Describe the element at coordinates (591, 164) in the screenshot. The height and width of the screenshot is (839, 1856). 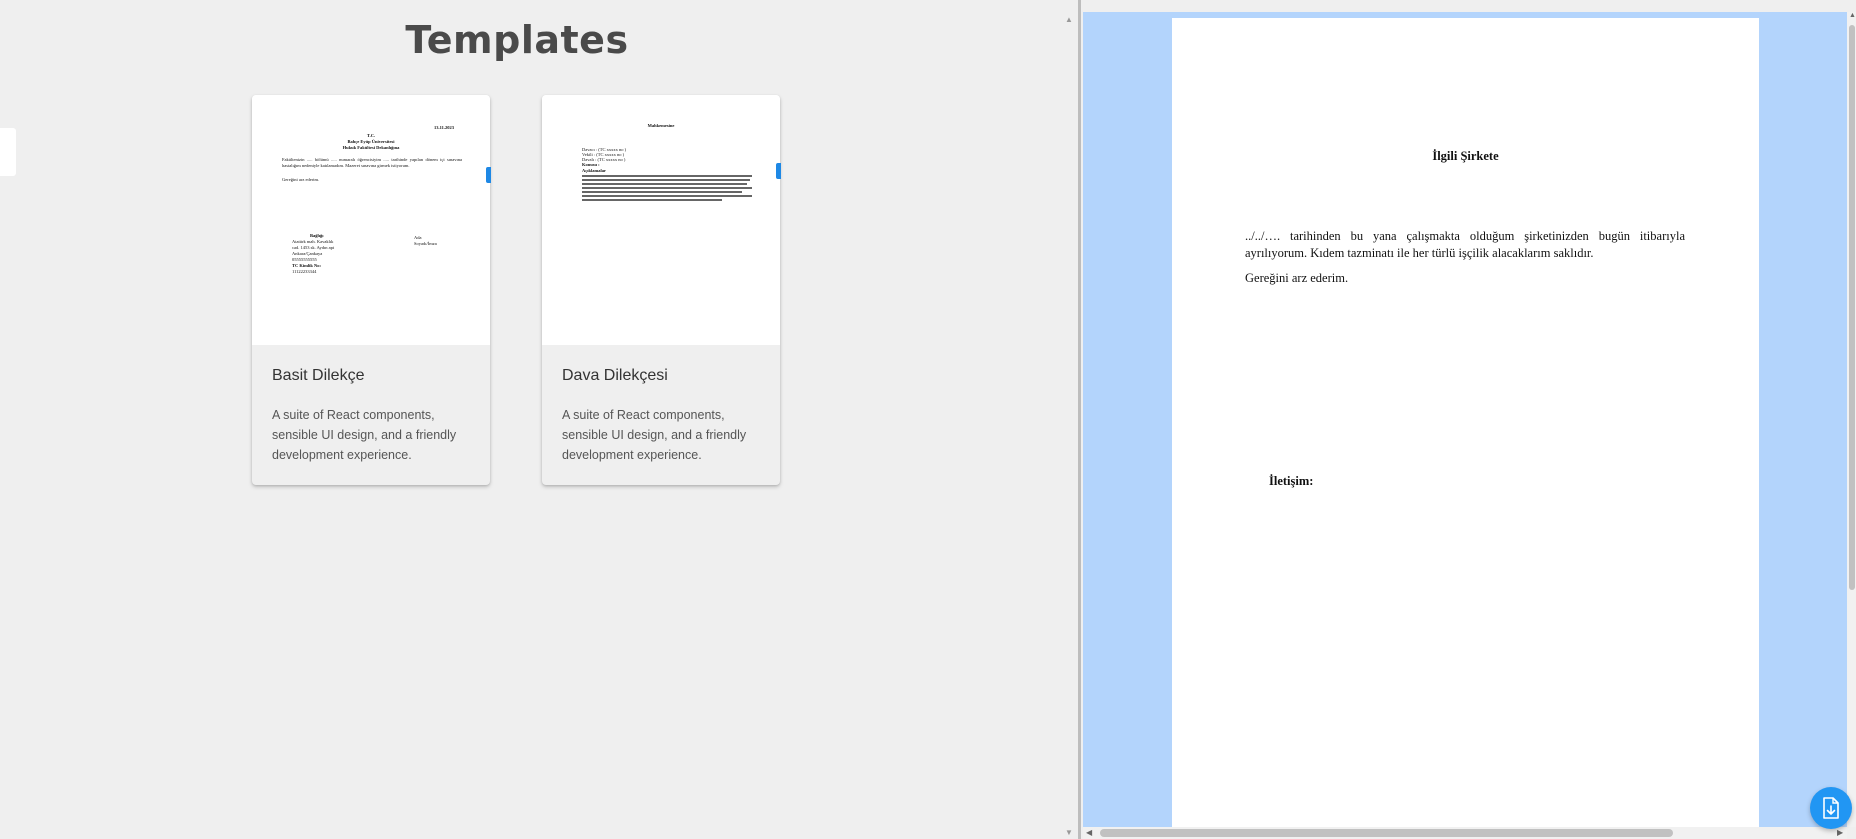
I see `thumb-field: Konusu :` at that location.